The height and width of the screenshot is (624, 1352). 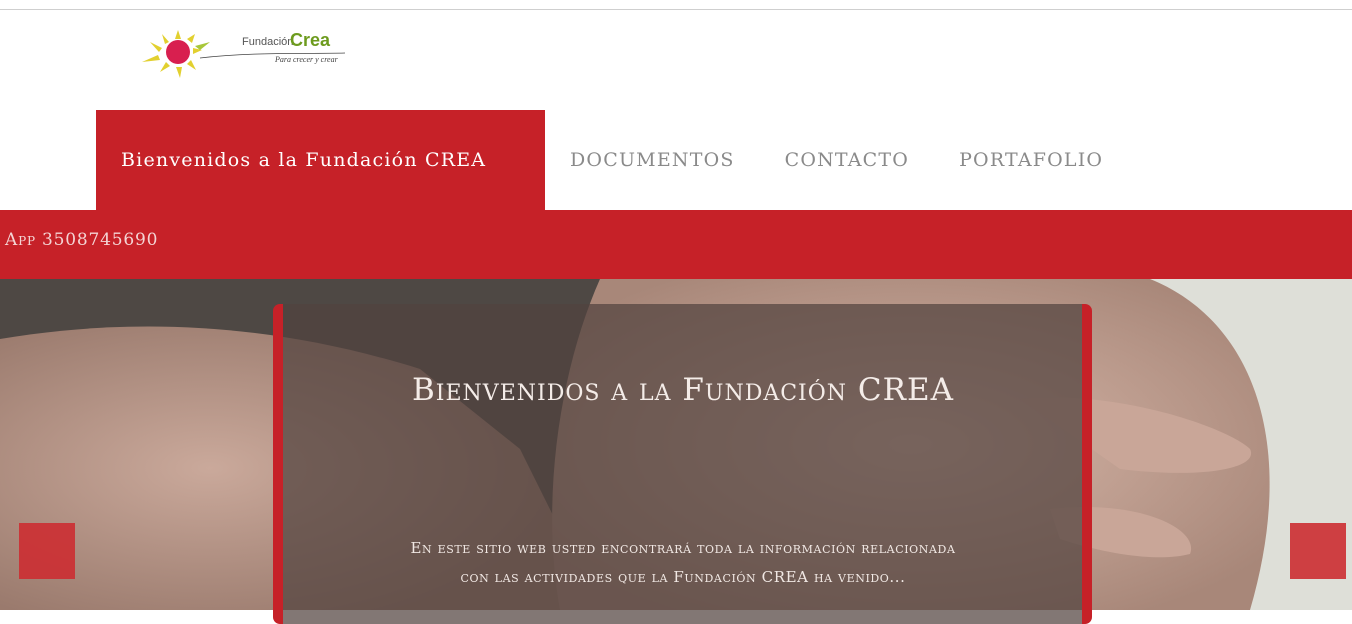 What do you see at coordinates (683, 390) in the screenshot?
I see `hero-title: Bienvenidos a la Fundación CREA` at bounding box center [683, 390].